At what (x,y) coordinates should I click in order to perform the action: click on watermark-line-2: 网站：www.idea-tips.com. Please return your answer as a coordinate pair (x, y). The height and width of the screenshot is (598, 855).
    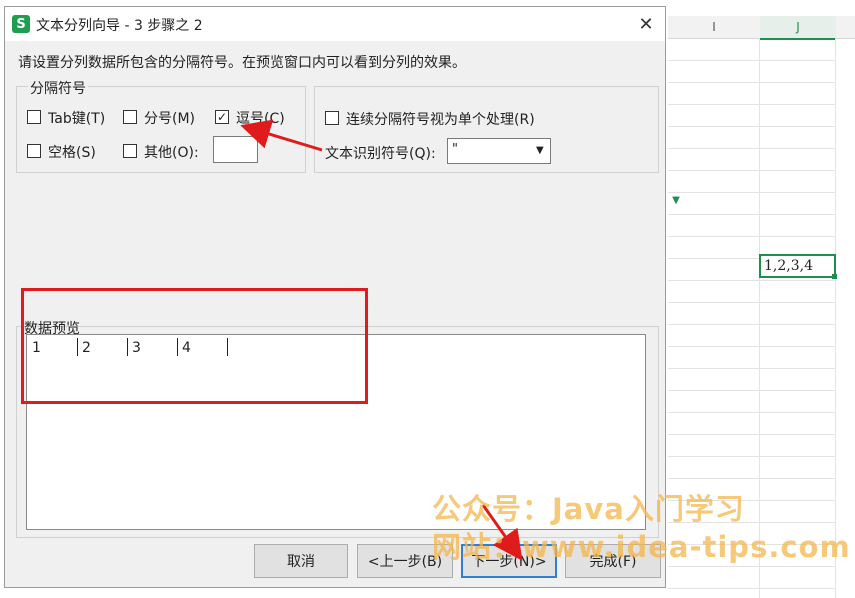
    Looking at the image, I should click on (641, 547).